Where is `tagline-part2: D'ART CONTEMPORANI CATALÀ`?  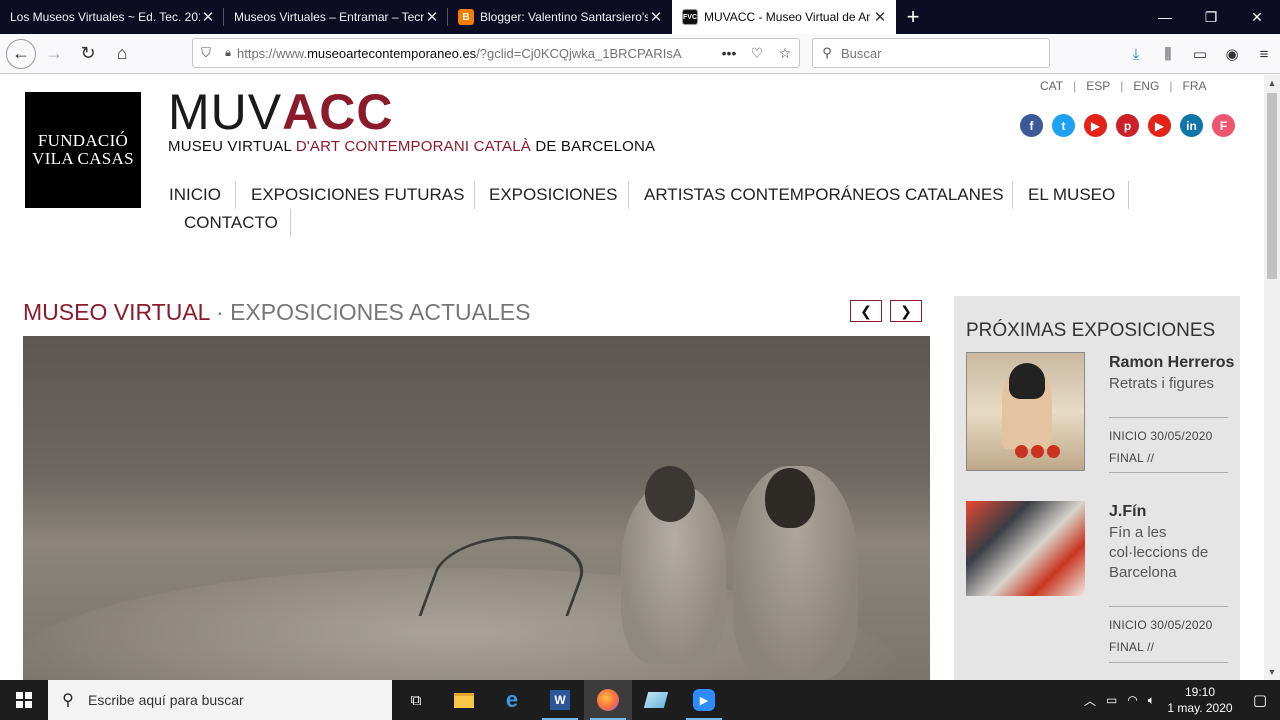
tagline-part2: D'ART CONTEMPORANI CATALÀ is located at coordinates (413, 146).